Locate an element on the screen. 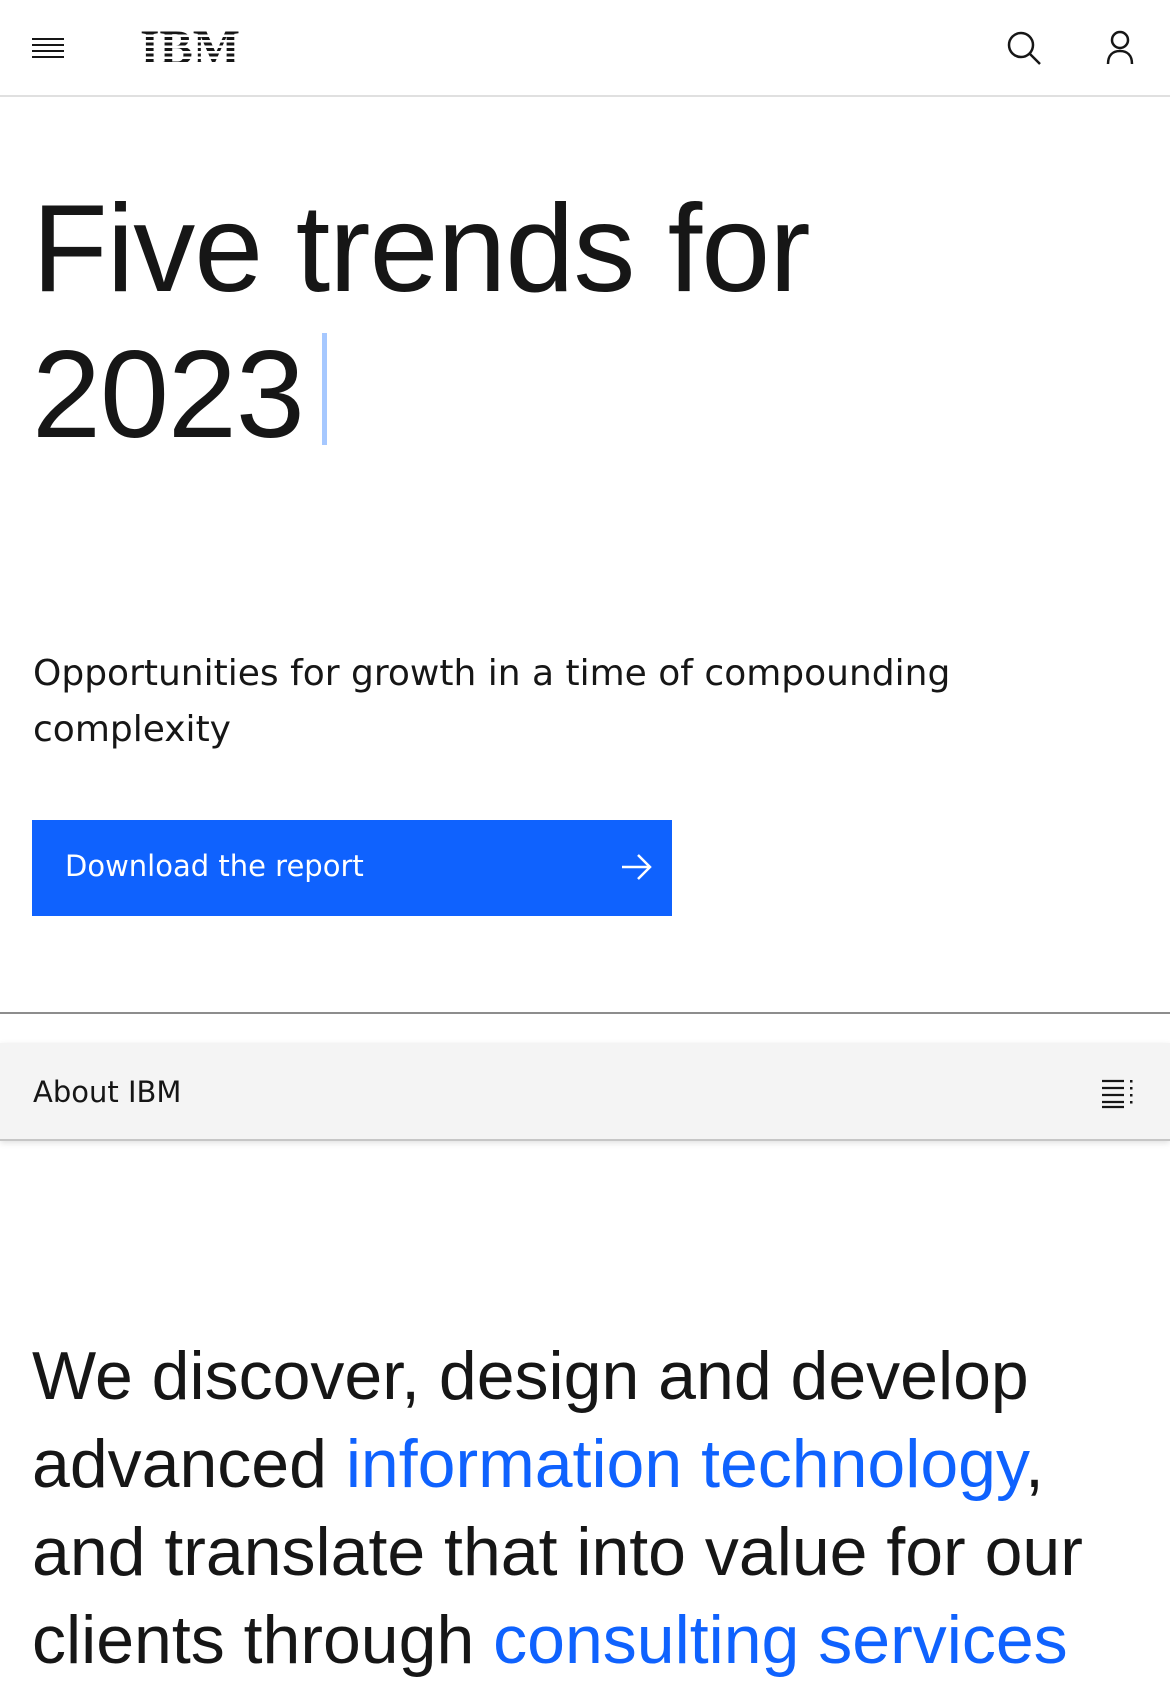 The height and width of the screenshot is (1700, 1170). hero-title-line2: 2023 is located at coordinates (168, 395).